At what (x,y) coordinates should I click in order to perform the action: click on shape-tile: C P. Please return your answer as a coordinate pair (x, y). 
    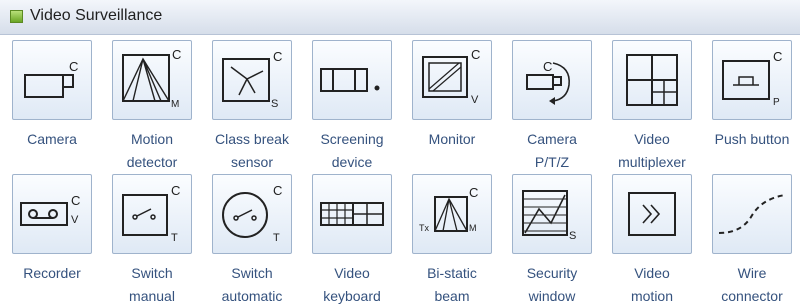
    Looking at the image, I should click on (752, 80).